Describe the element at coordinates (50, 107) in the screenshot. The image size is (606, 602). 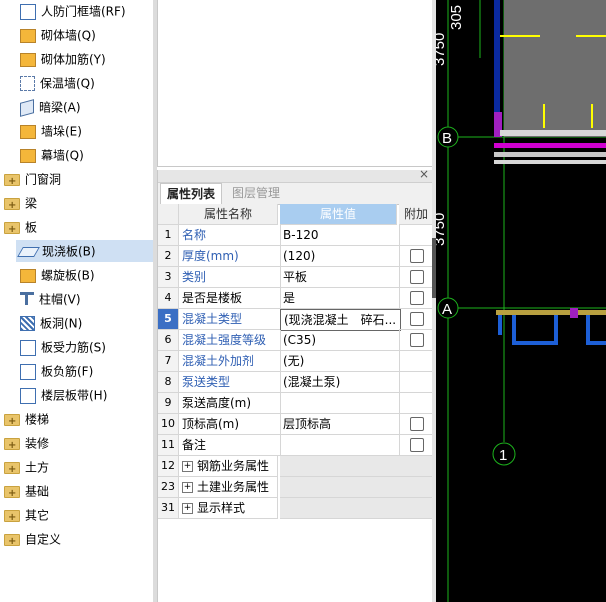
I see `tree-item-hidden-beam: 暗梁(A)` at that location.